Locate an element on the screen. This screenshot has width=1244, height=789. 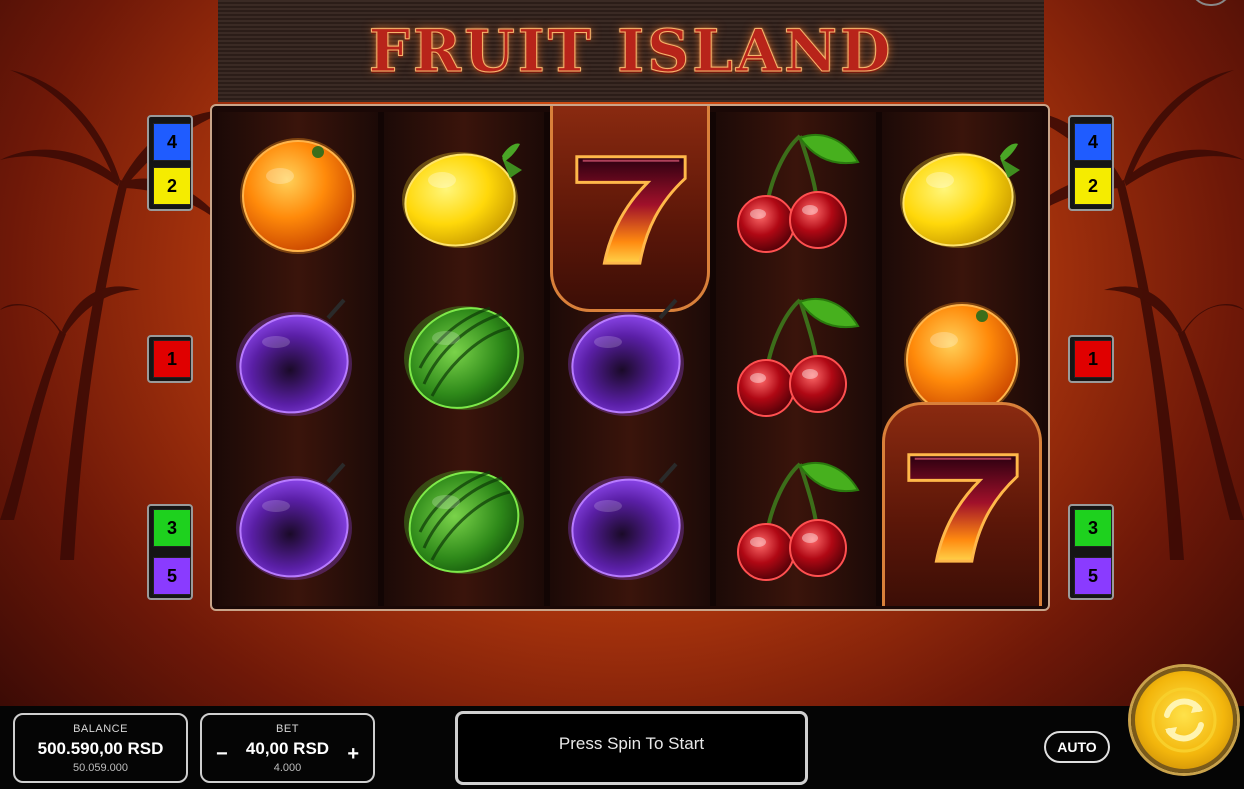
payline-group-right-middle: 1 is located at coordinates (1091, 359).